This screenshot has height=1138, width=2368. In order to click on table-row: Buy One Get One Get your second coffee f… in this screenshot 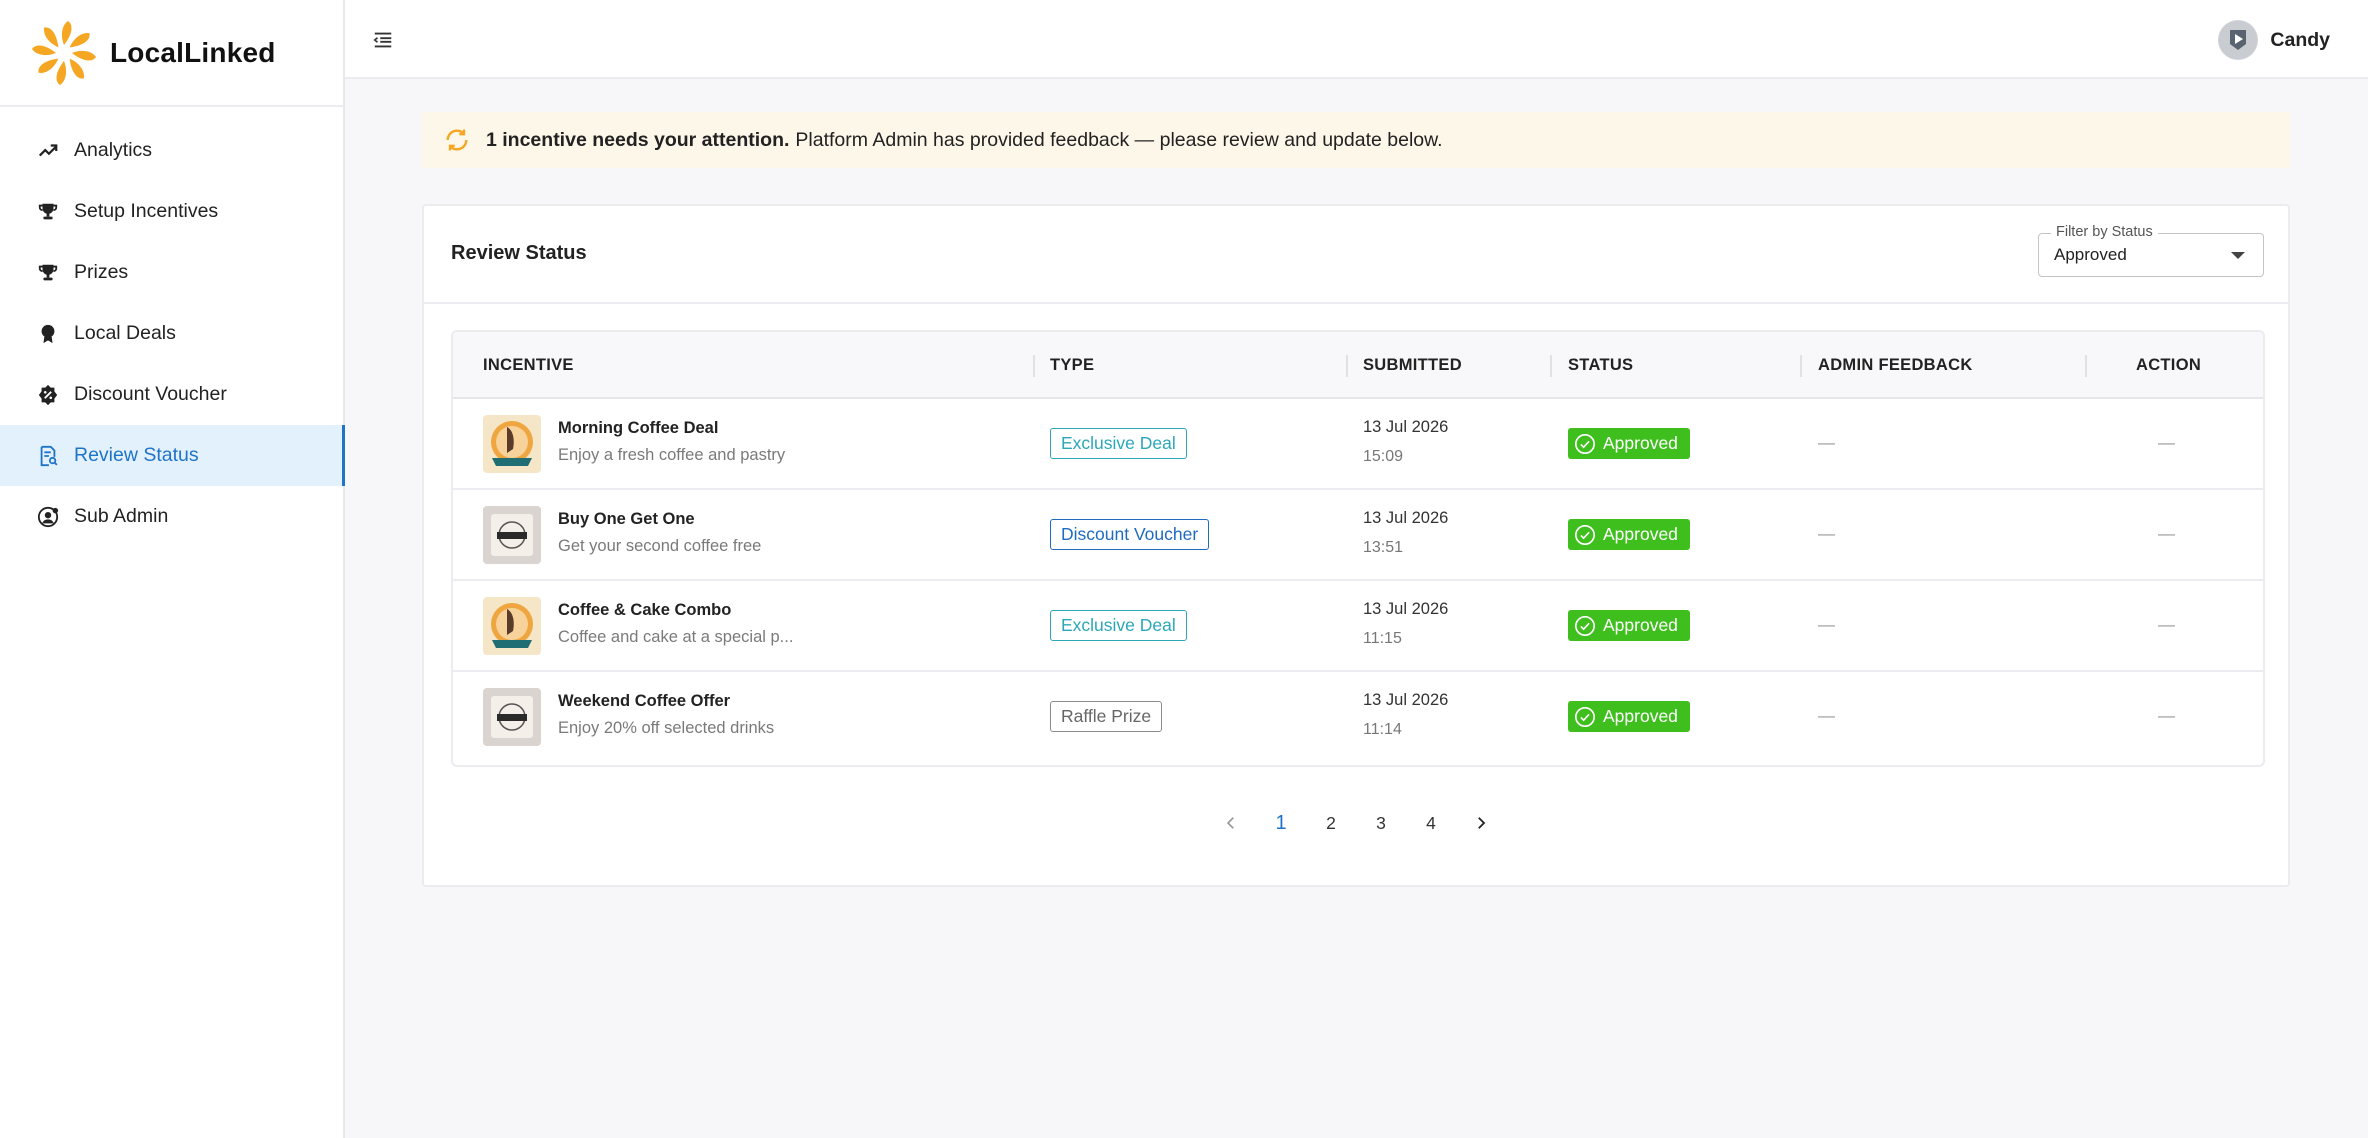, I will do `click(1358, 535)`.